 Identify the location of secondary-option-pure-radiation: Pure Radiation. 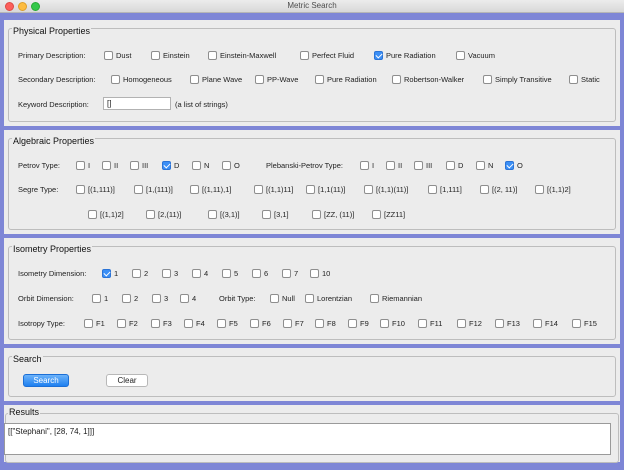
(346, 79).